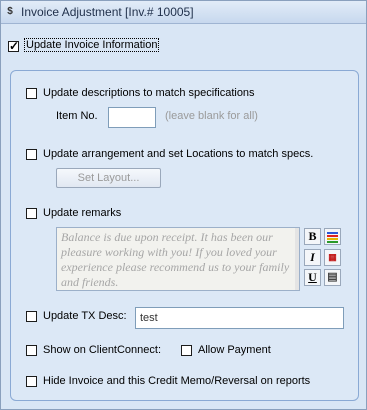 The width and height of the screenshot is (367, 410). Describe the element at coordinates (132, 117) in the screenshot. I see `item-no-input` at that location.